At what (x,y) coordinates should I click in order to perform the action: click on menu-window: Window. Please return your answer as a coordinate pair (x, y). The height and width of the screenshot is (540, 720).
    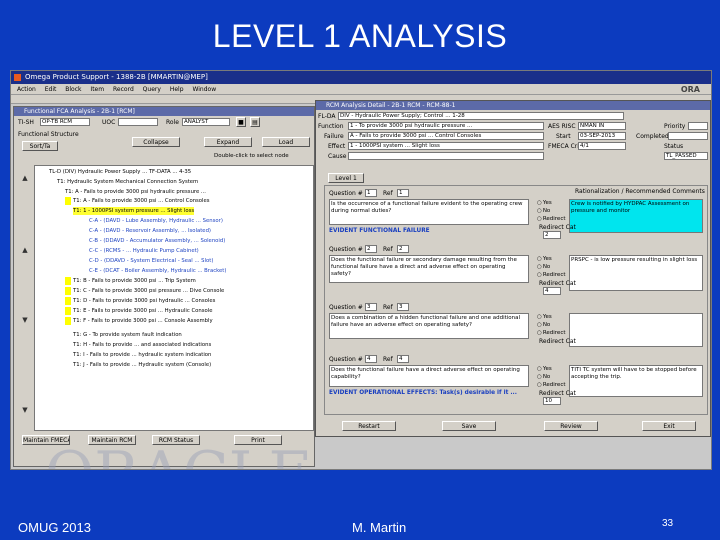
    Looking at the image, I should click on (204, 89).